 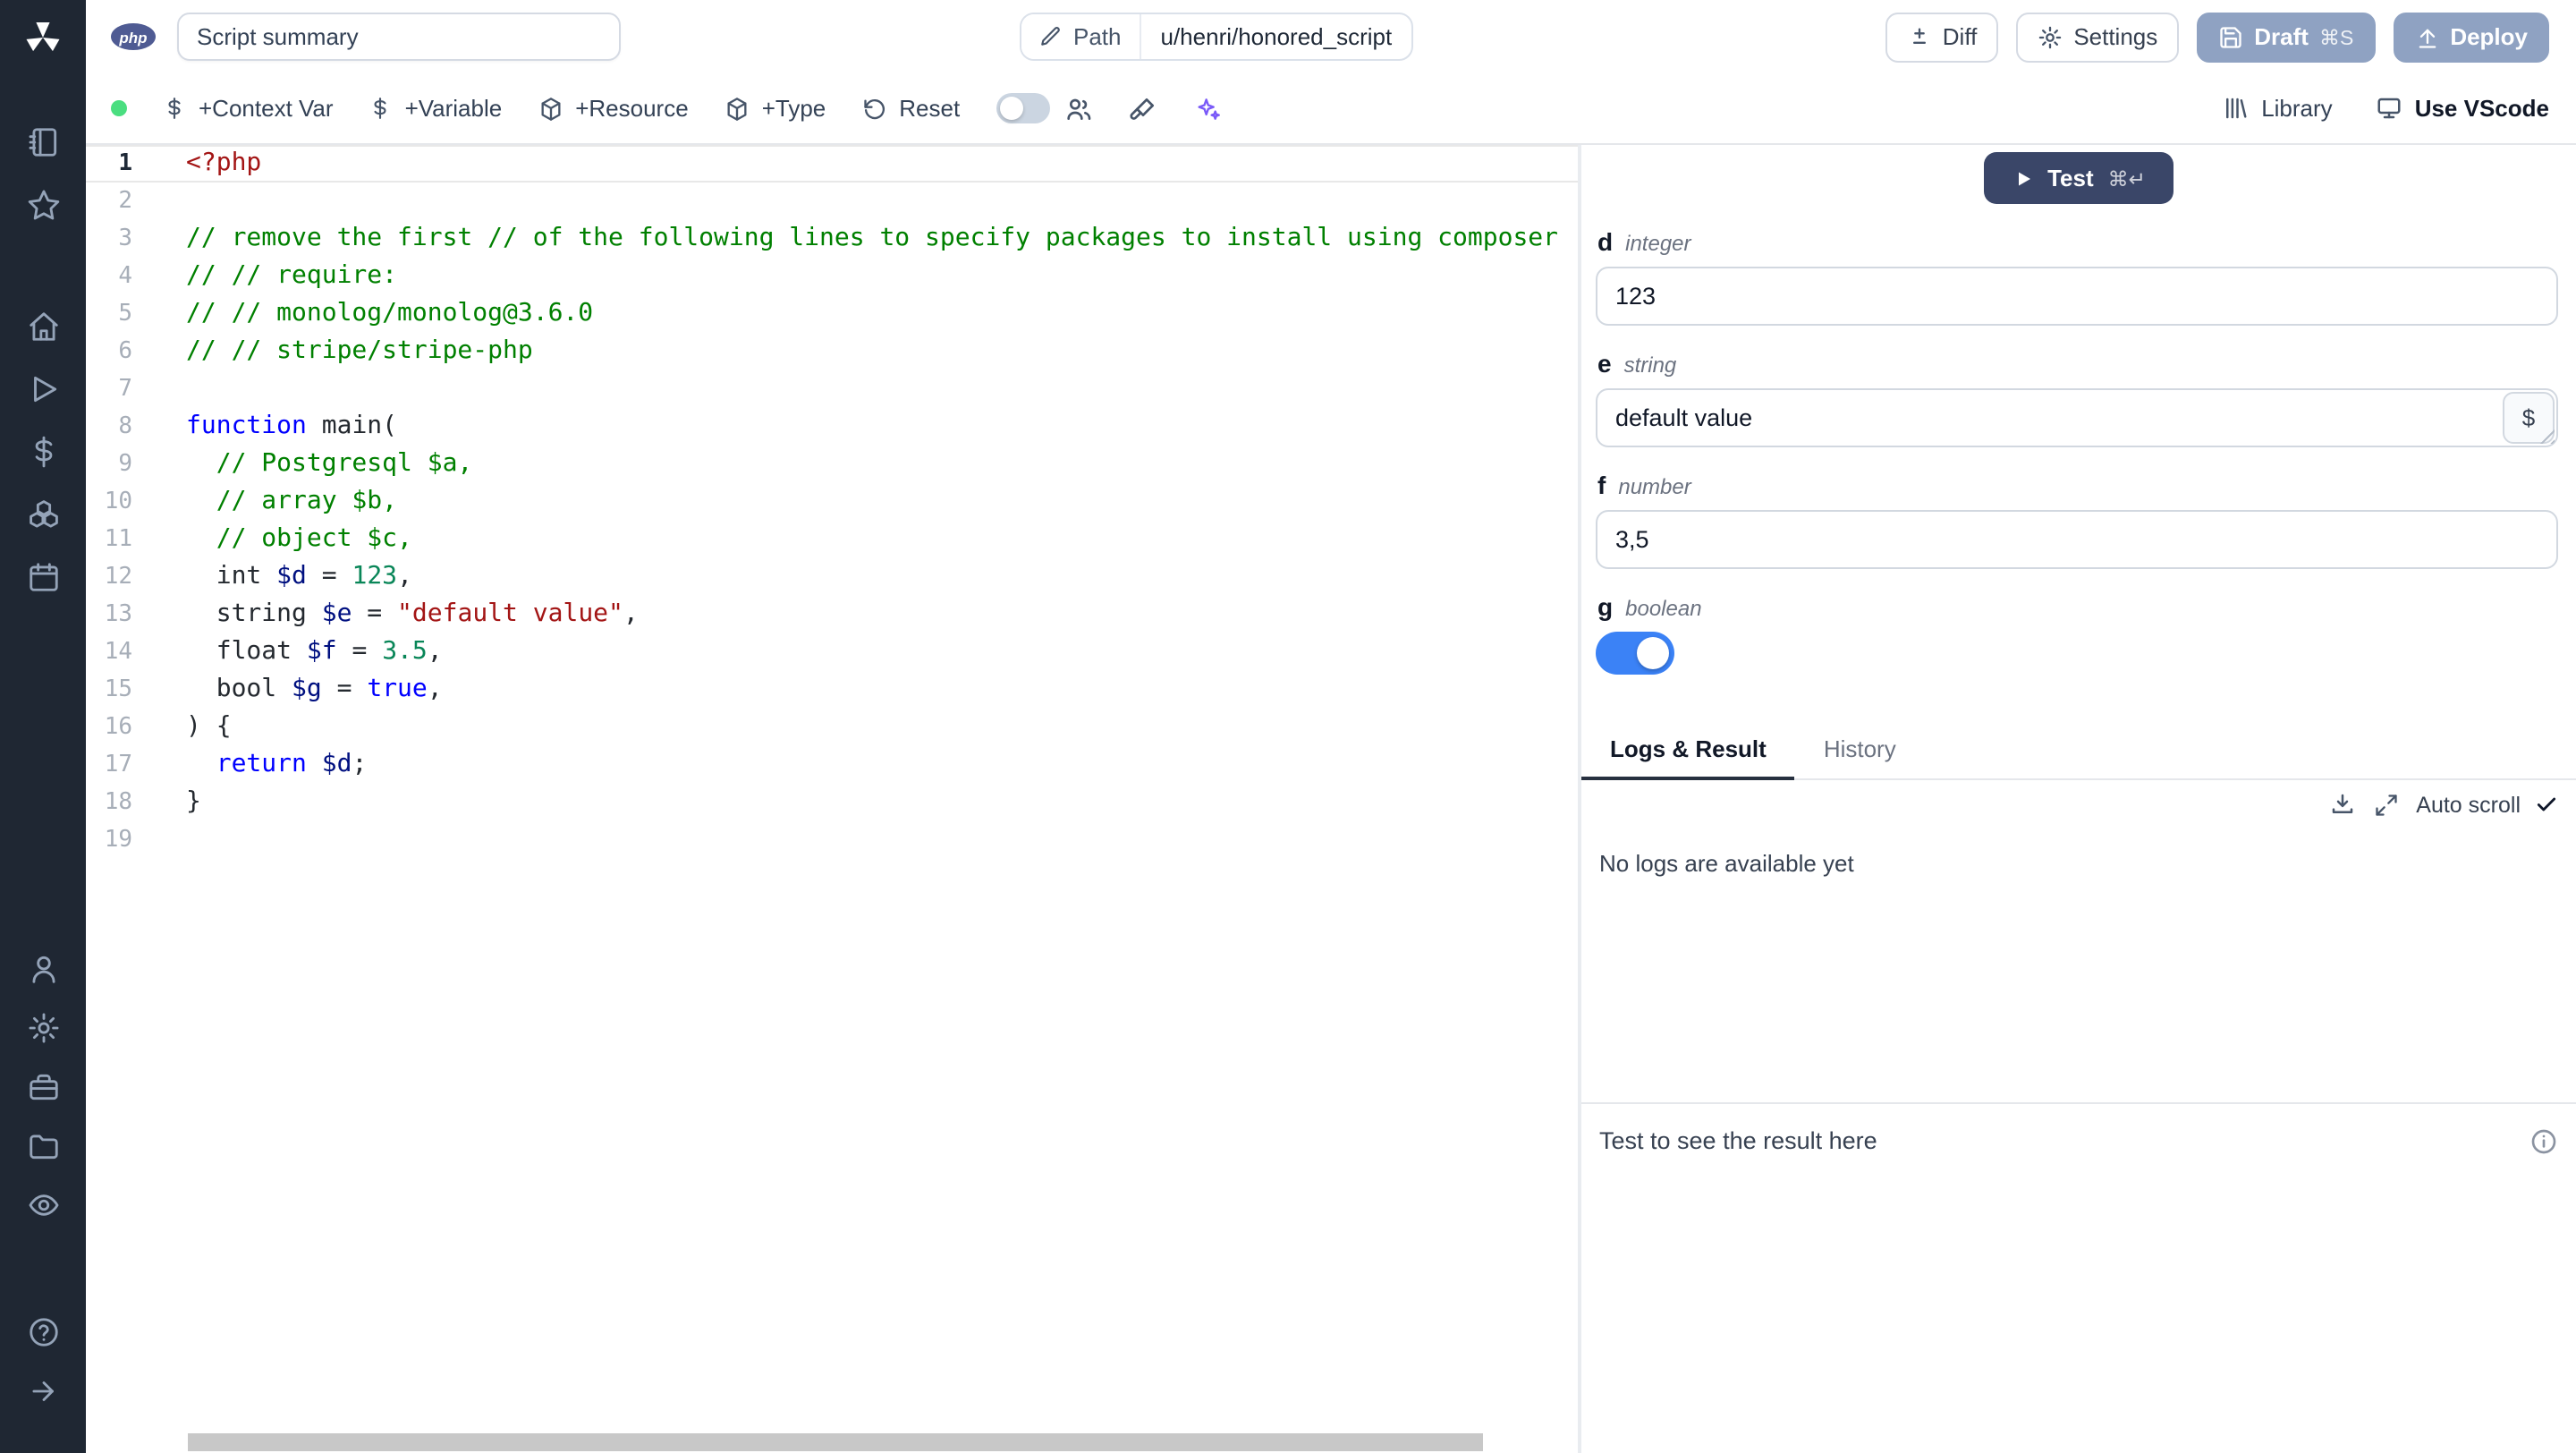 I want to click on library-button: Library, so click(x=2277, y=108).